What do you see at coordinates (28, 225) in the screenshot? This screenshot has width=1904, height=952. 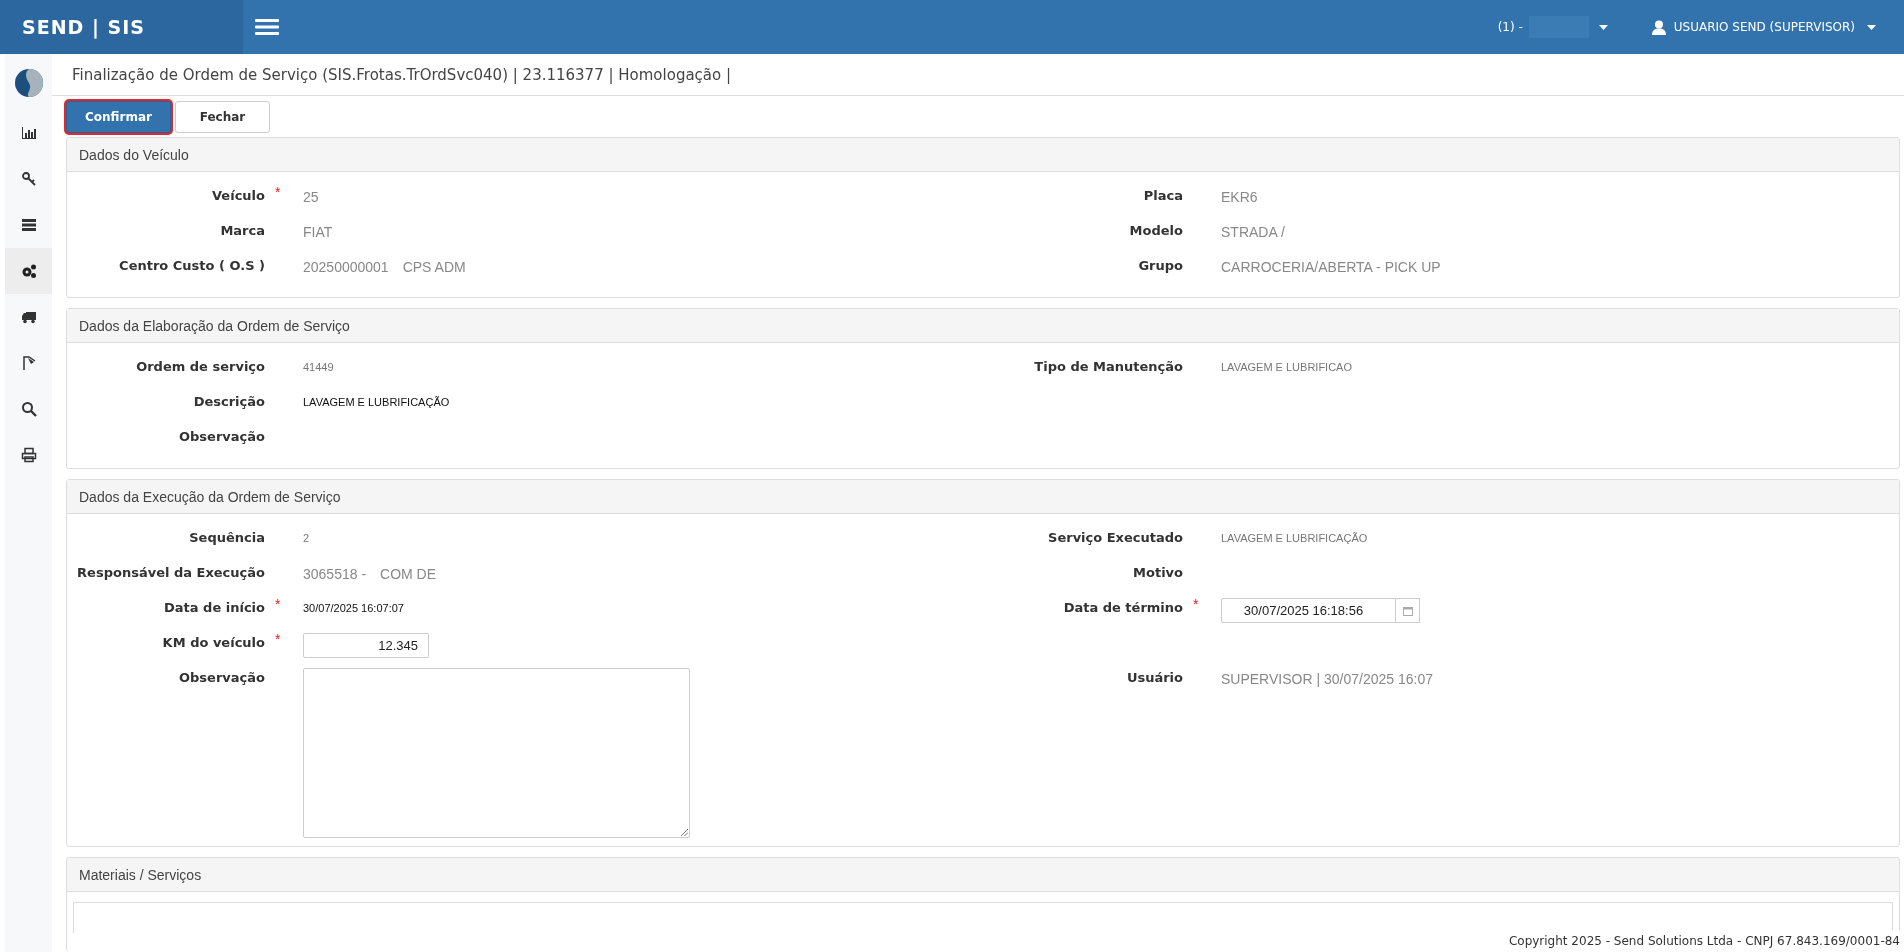 I see `list-icon` at bounding box center [28, 225].